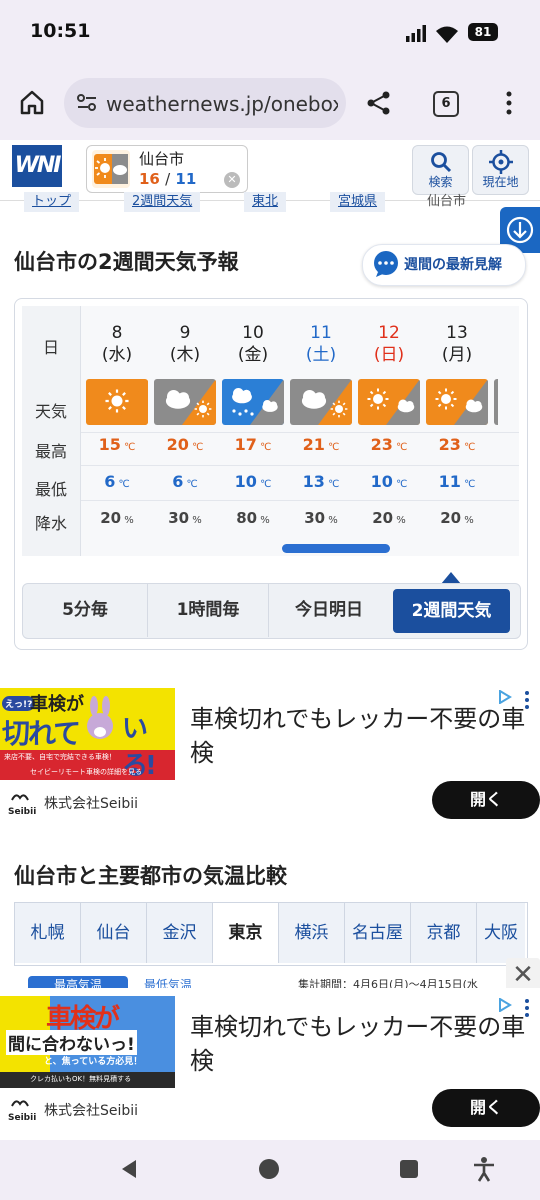  Describe the element at coordinates (52, 202) in the screenshot. I see `breadcrumb-top: トップ` at that location.